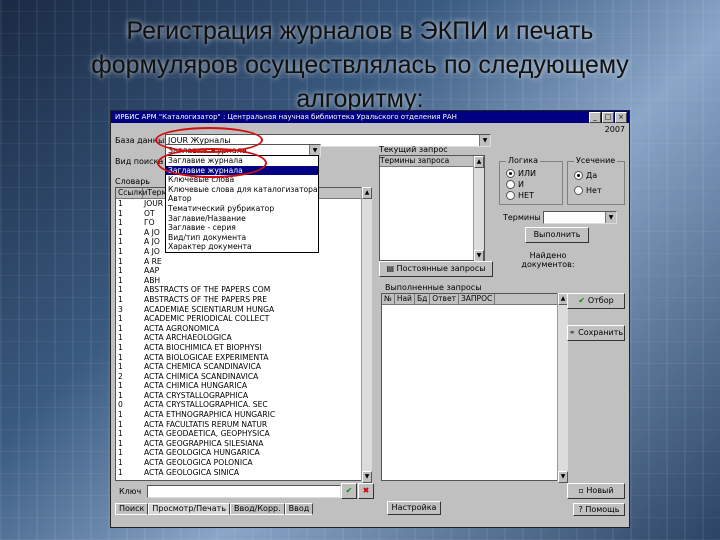 Image resolution: width=720 pixels, height=540 pixels. Describe the element at coordinates (239, 358) in the screenshot. I see `dictionary-row: 1 ACTA BIOLOGICAE EXPERIMENTA` at that location.